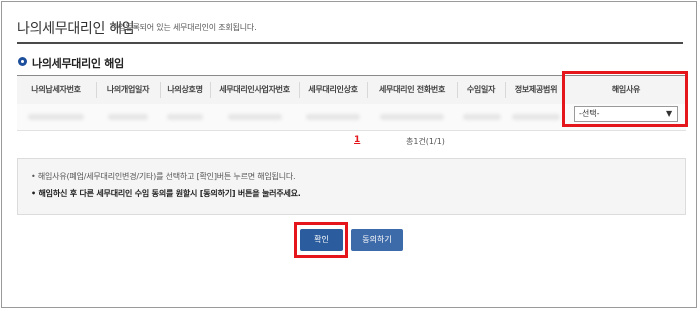 This screenshot has height=311, width=700. What do you see at coordinates (78, 63) in the screenshot?
I see `section-title: 나의세무대리인 해임` at bounding box center [78, 63].